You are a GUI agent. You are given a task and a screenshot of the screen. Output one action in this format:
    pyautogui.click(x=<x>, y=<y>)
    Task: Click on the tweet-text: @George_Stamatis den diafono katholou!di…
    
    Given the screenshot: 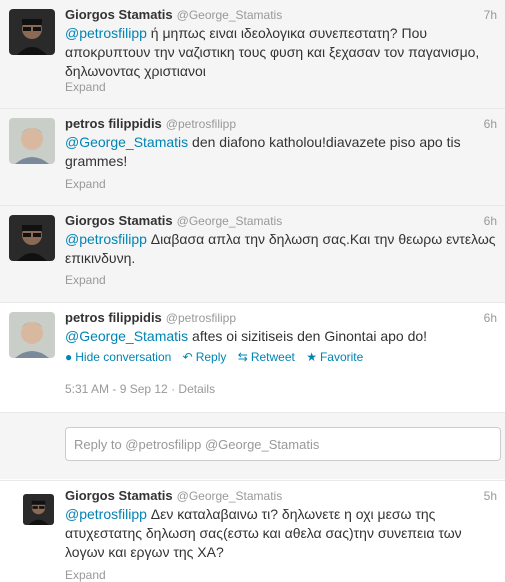 What is the action you would take?
    pyautogui.click(x=283, y=152)
    